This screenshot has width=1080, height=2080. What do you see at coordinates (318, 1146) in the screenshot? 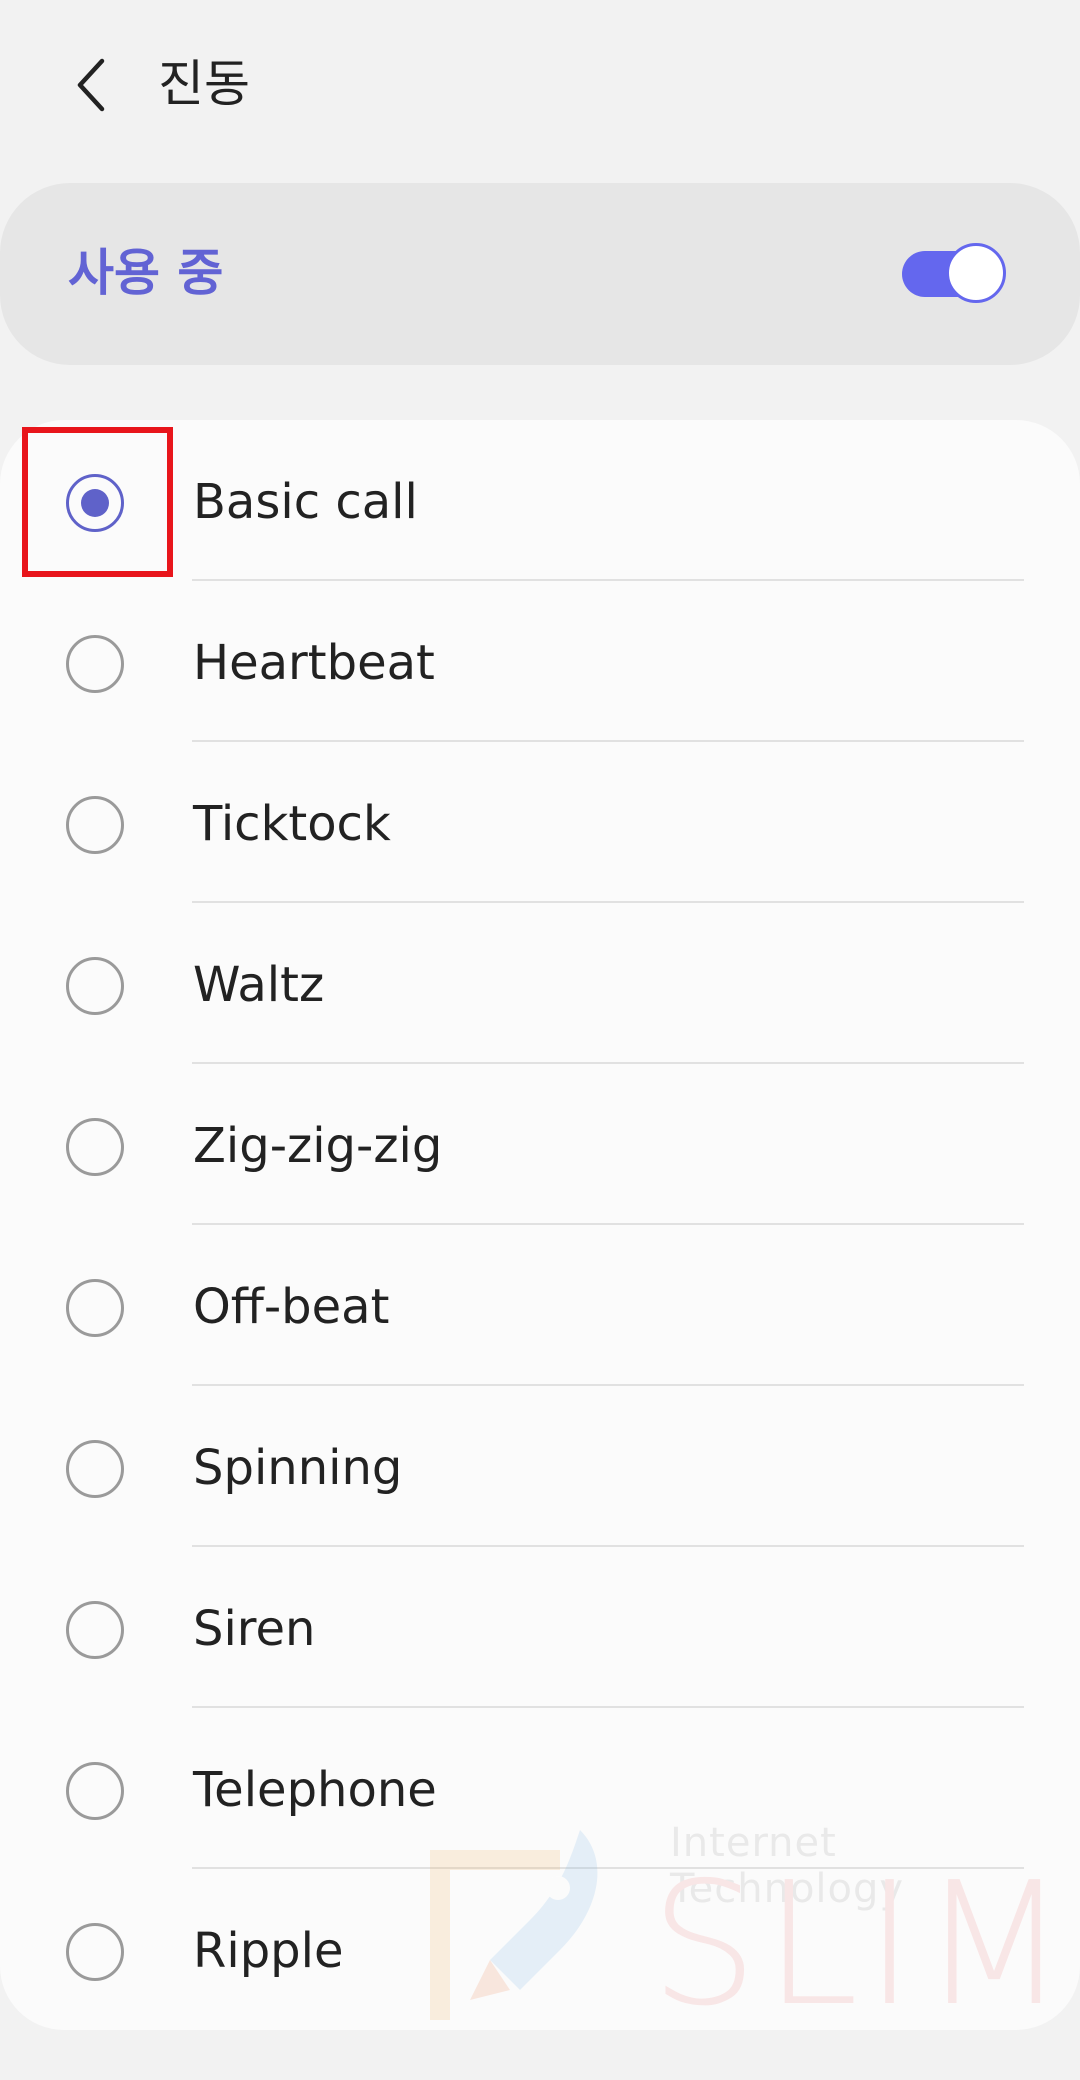
I see `pattern-label: Zig-zig-zig` at bounding box center [318, 1146].